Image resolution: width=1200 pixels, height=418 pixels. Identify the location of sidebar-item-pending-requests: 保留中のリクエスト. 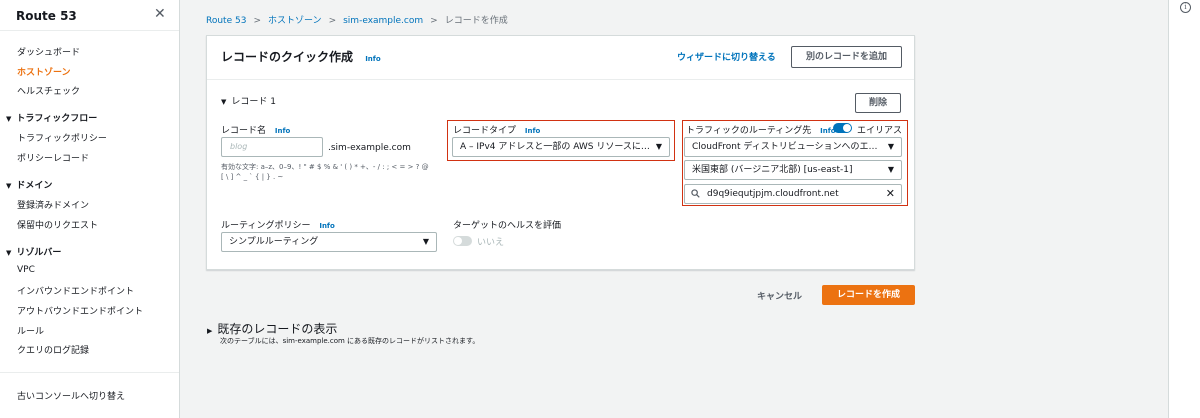
(57, 224).